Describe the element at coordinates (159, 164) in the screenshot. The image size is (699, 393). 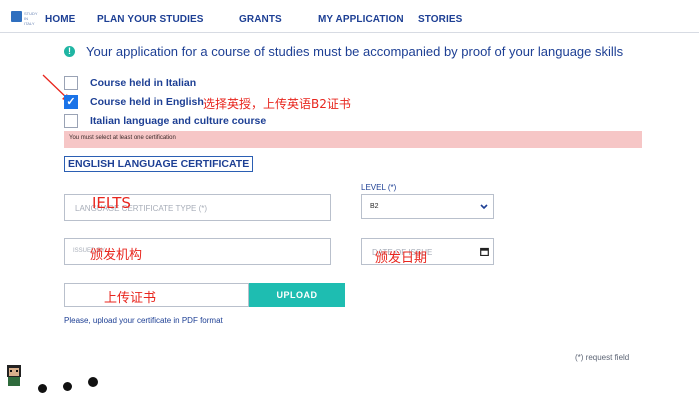
I see `section-title-english-certificate: ENGLISH LANGUAGE CERTIFICATE` at that location.